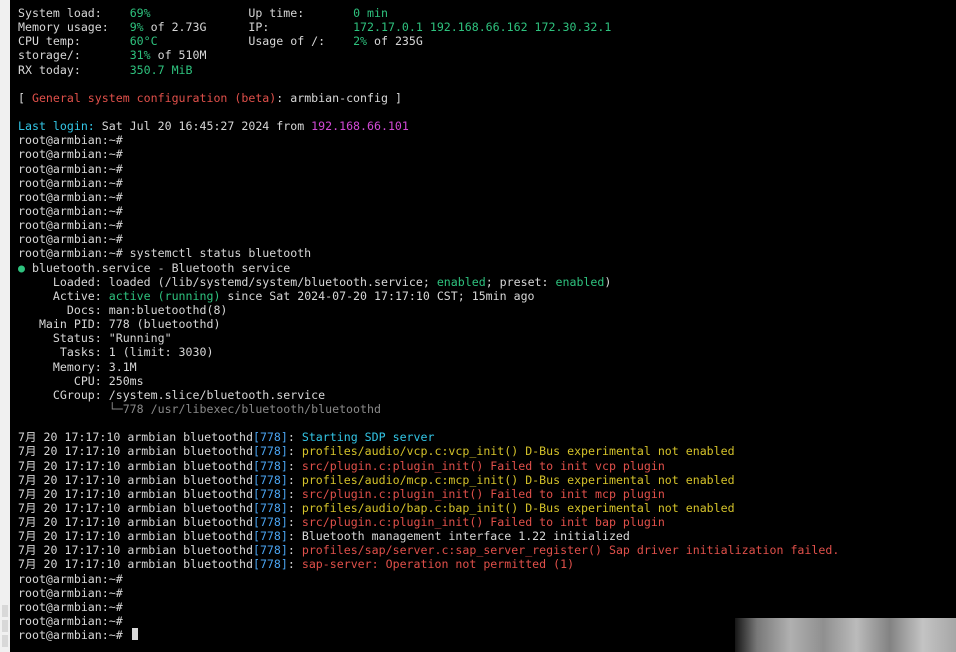 The image size is (956, 652). Describe the element at coordinates (74, 69) in the screenshot. I see `terminal-text-segment: RX today:` at that location.